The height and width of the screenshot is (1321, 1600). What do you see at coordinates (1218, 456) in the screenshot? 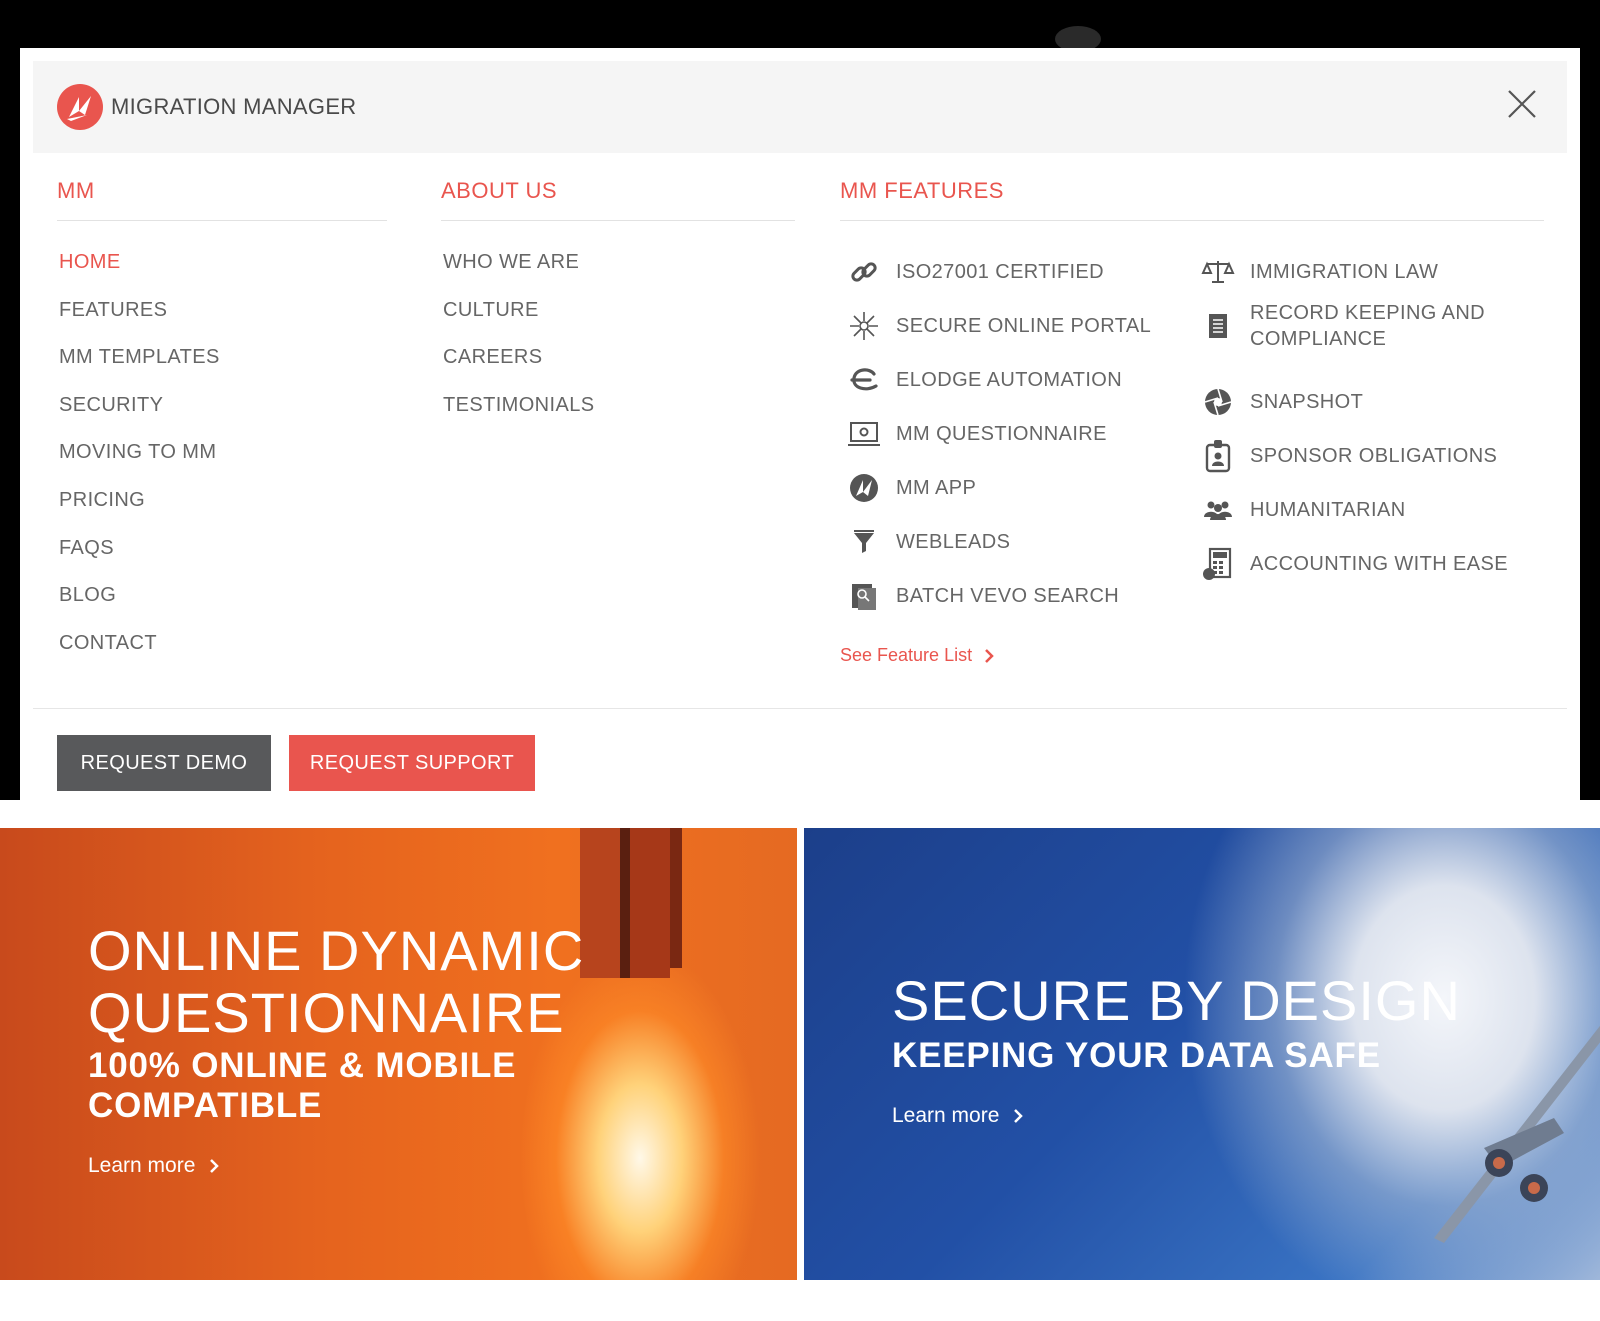
I see `id-badge-icon` at bounding box center [1218, 456].